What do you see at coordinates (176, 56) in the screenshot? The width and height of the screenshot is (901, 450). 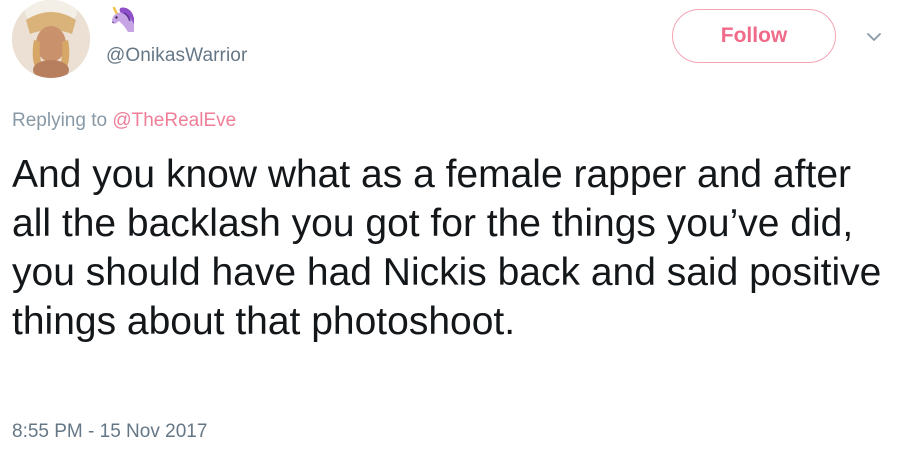 I see `user-handle: @OnikasWarrior` at bounding box center [176, 56].